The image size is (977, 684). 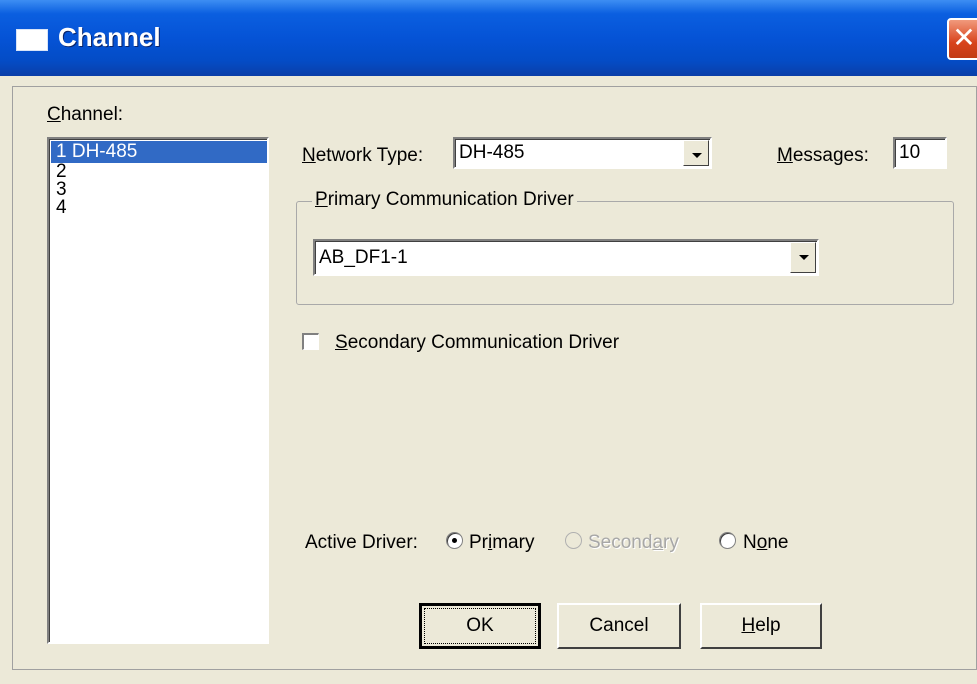 What do you see at coordinates (582, 153) in the screenshot?
I see `network-type-select: DH-485` at bounding box center [582, 153].